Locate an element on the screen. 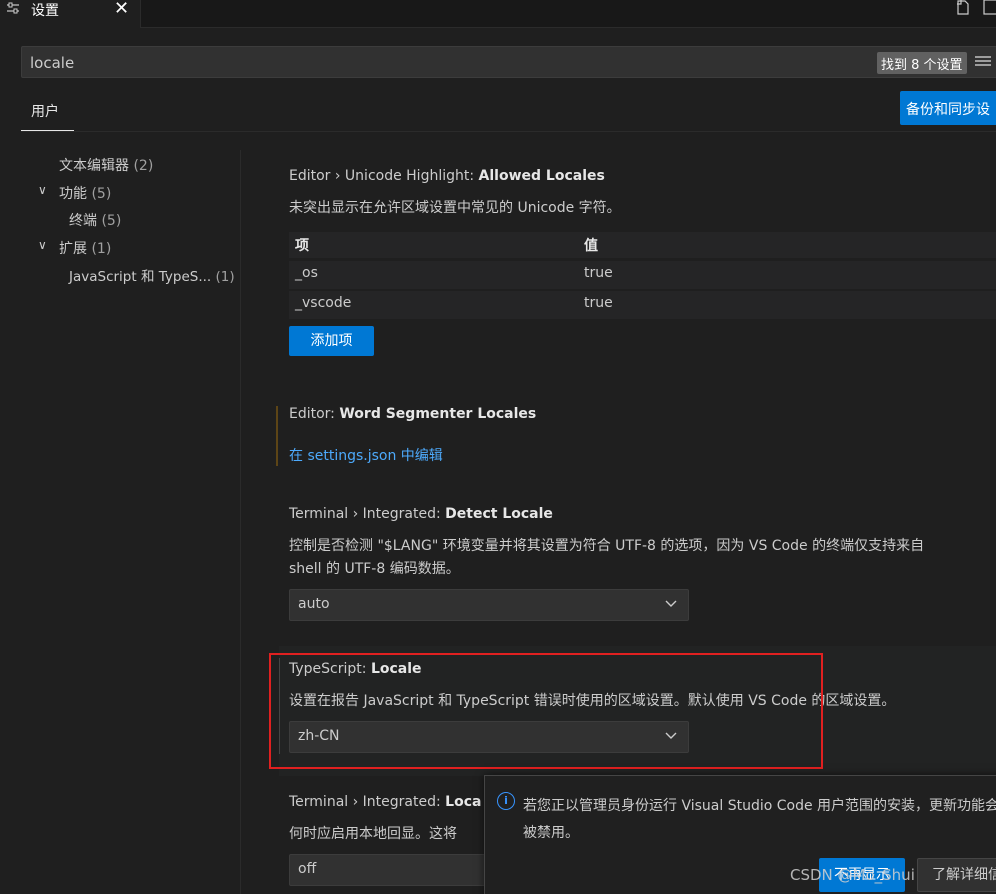  toc-item-features: 功能 (5) is located at coordinates (85, 193).